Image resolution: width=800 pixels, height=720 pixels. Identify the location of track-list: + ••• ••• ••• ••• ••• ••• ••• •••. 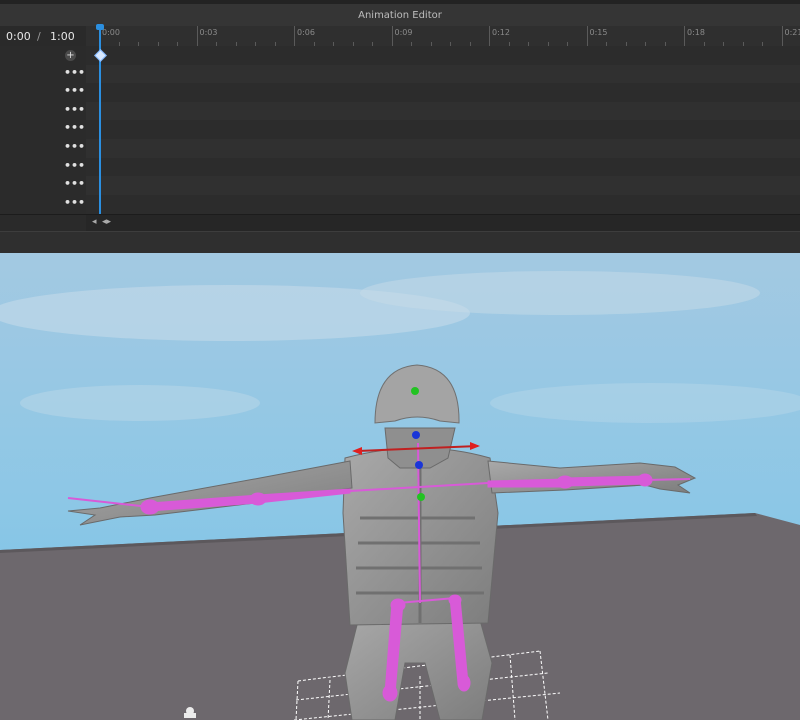
(43, 130).